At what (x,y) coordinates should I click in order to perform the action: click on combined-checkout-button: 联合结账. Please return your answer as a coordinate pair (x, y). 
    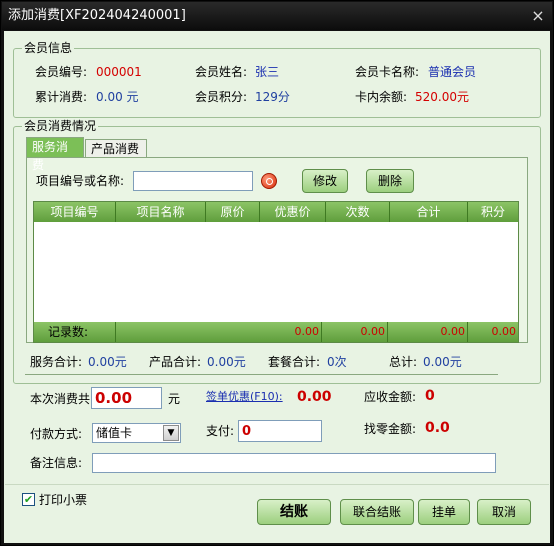
    Looking at the image, I should click on (377, 512).